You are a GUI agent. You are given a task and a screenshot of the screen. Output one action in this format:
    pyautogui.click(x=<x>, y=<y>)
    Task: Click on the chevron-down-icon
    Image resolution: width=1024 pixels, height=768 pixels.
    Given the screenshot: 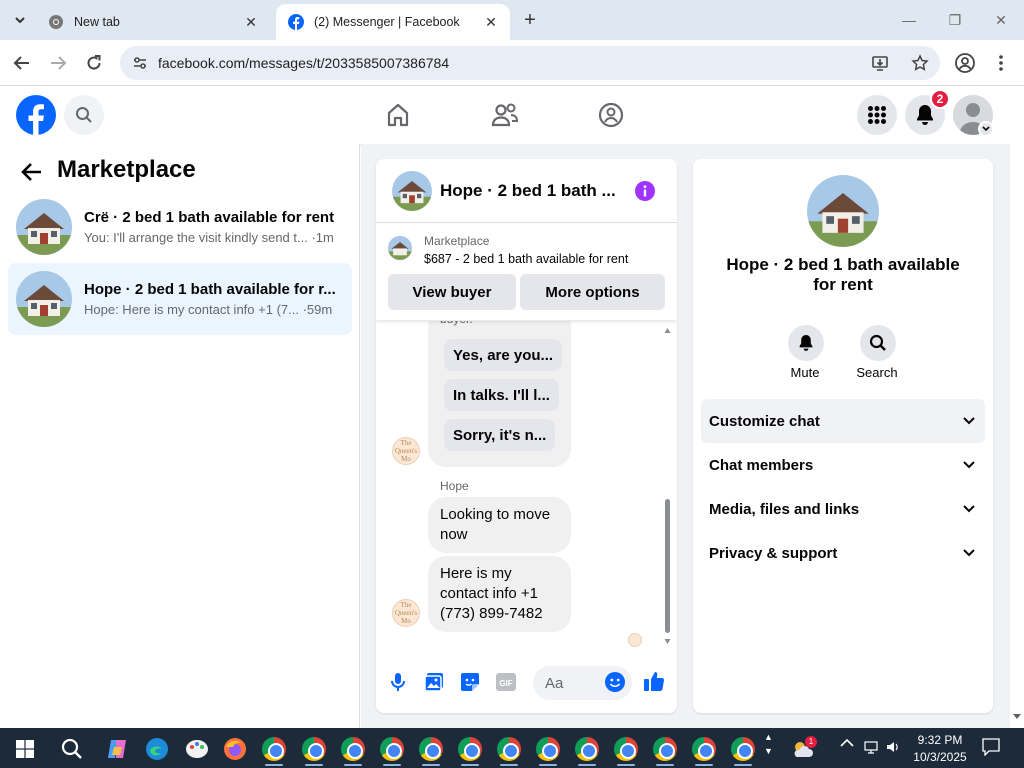 What is the action you would take?
    pyautogui.click(x=20, y=20)
    